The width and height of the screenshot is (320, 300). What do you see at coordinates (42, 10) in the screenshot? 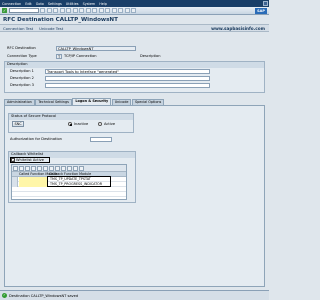
I see `save-icon` at bounding box center [42, 10].